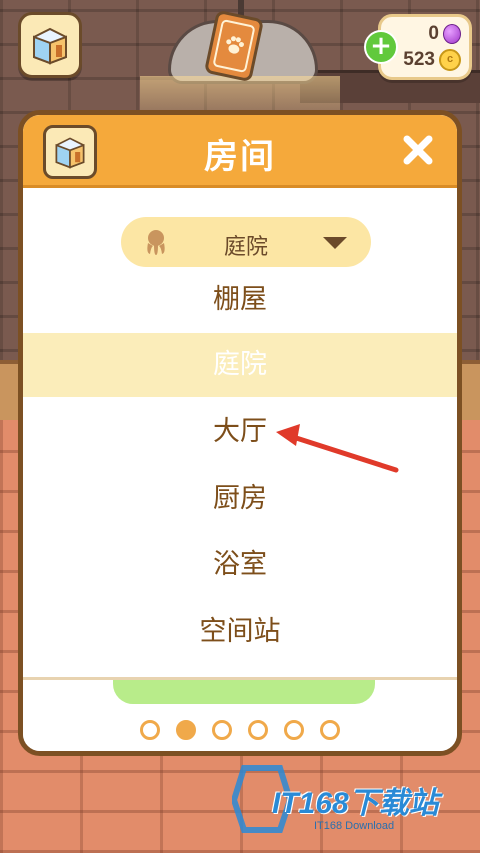  I want to click on room-menu-button, so click(50, 45).